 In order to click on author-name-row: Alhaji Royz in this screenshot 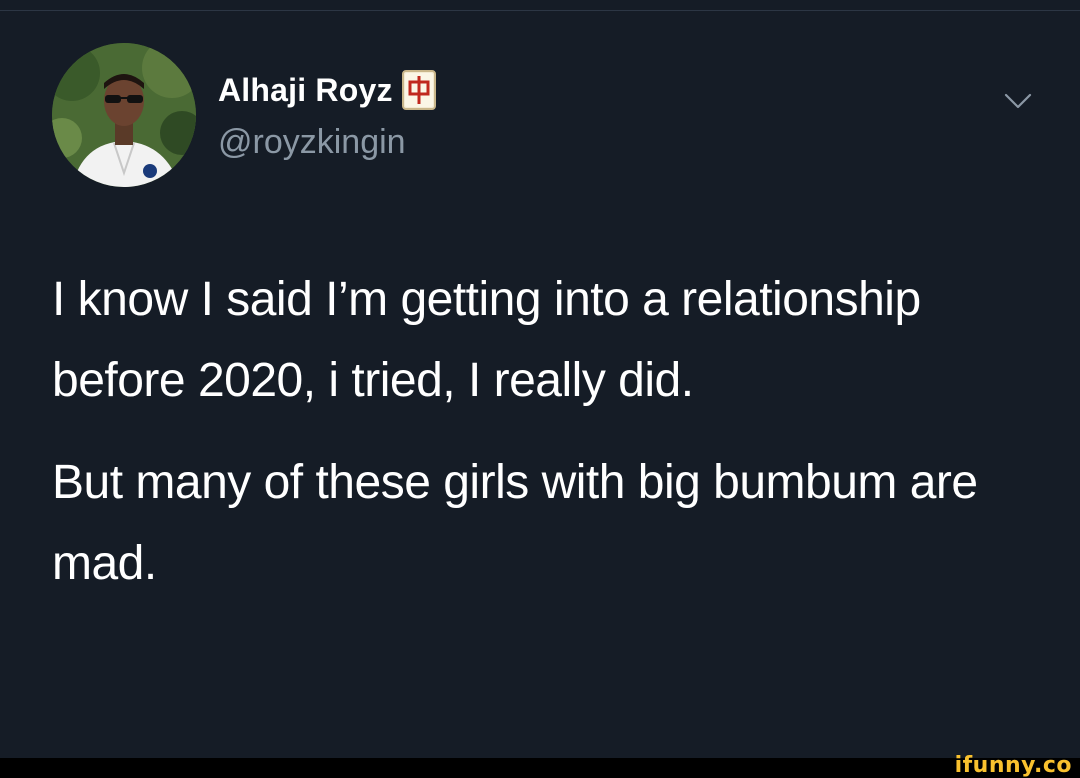, I will do `click(327, 90)`.